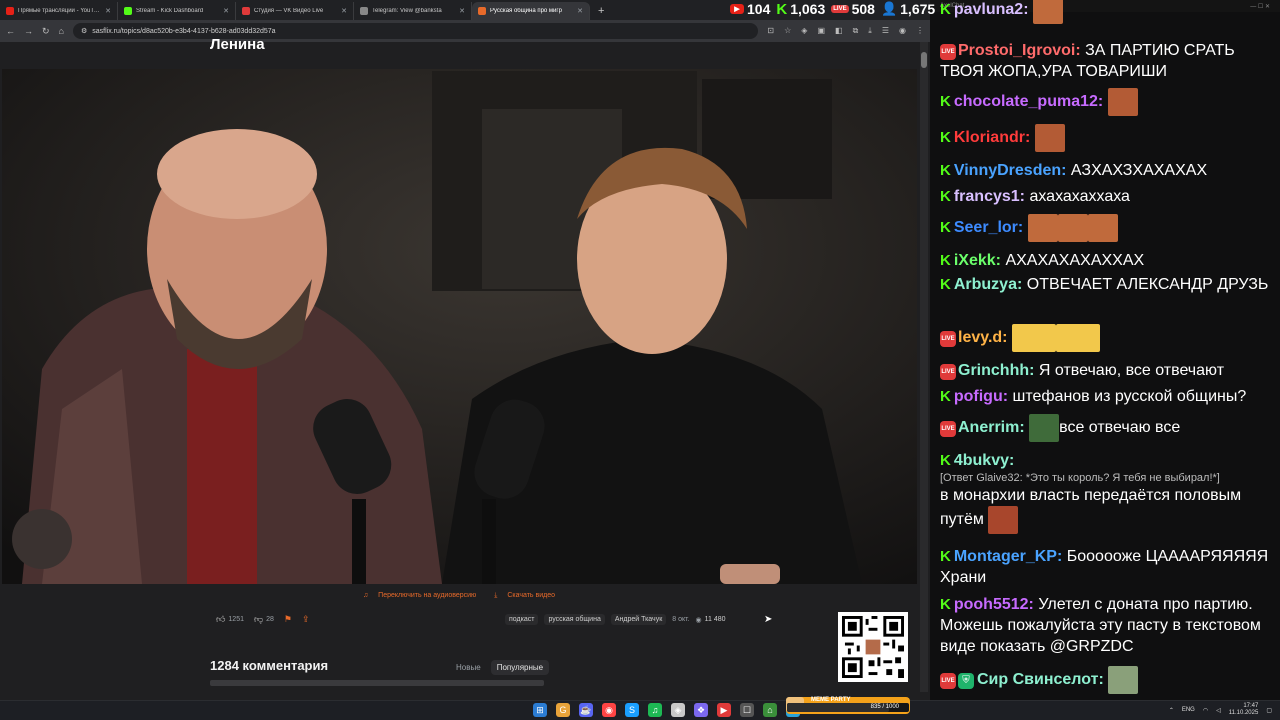 This screenshot has height=720, width=1280. What do you see at coordinates (1171, 710) in the screenshot?
I see `chevron-up-icon: ⌃` at bounding box center [1171, 710].